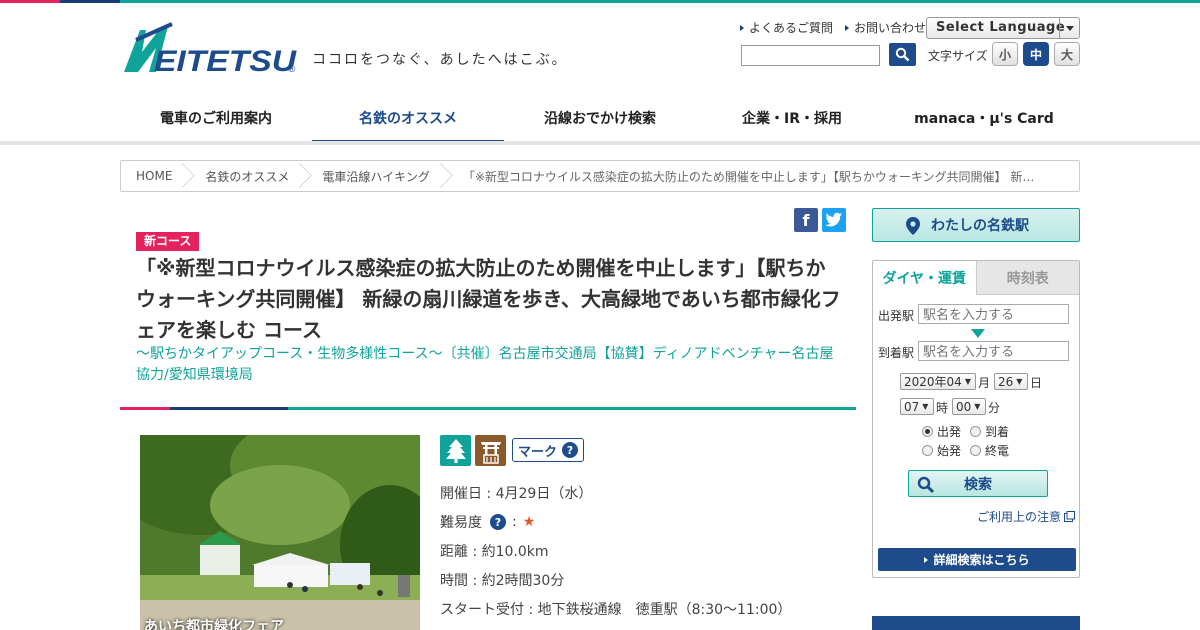 The height and width of the screenshot is (630, 1200). Describe the element at coordinates (548, 450) in the screenshot. I see `mark-help-button: マーク?` at that location.